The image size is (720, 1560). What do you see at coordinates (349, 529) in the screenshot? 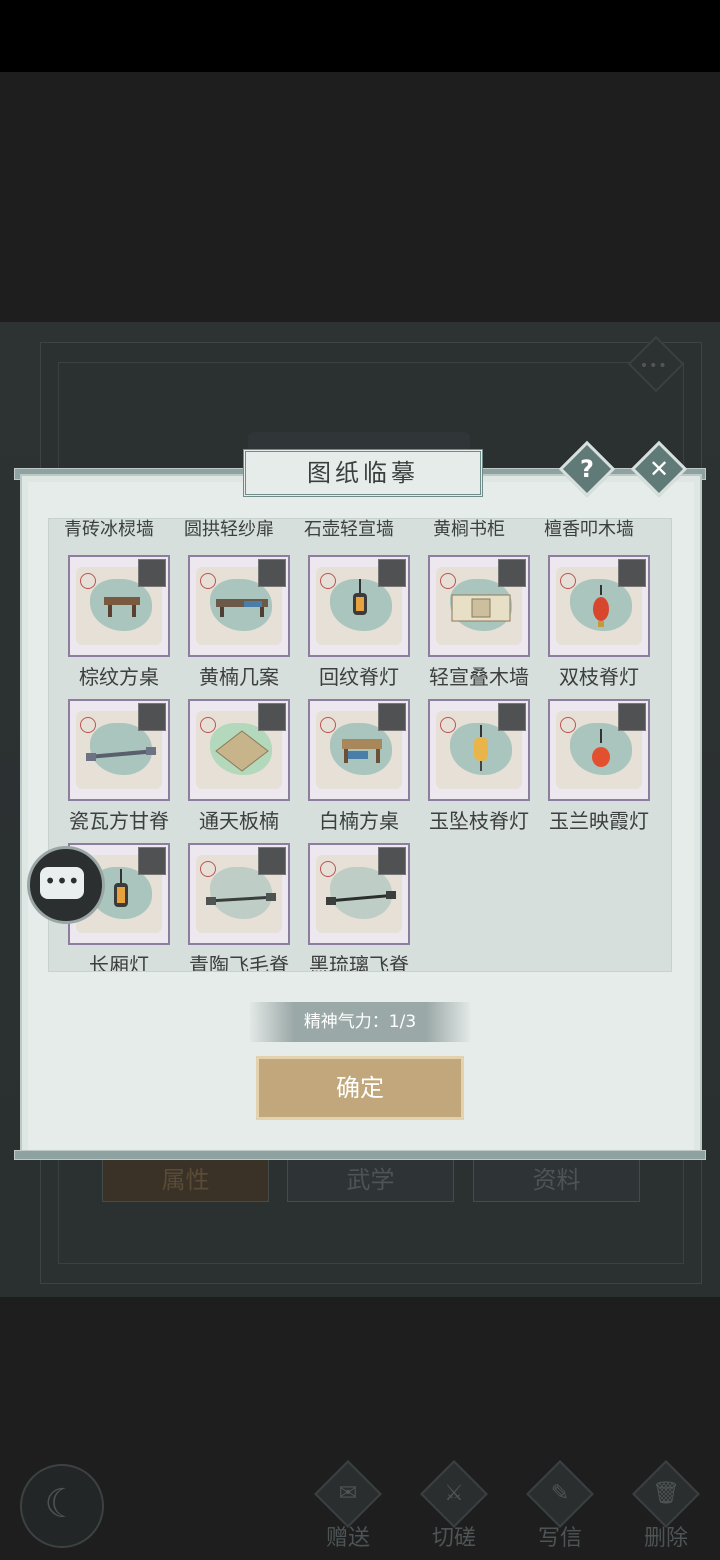
I see `cut-label: 石壶轻宣墙` at bounding box center [349, 529].